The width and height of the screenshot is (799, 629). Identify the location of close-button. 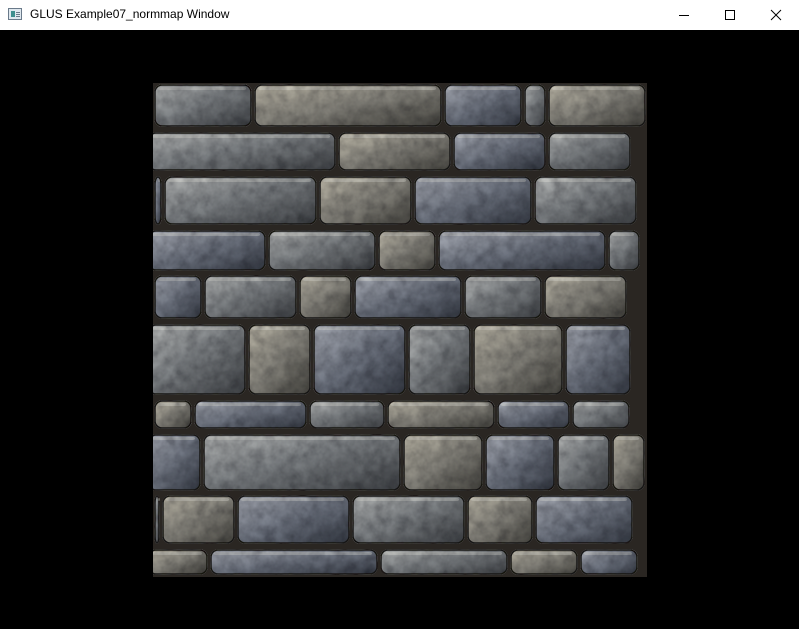
(776, 15).